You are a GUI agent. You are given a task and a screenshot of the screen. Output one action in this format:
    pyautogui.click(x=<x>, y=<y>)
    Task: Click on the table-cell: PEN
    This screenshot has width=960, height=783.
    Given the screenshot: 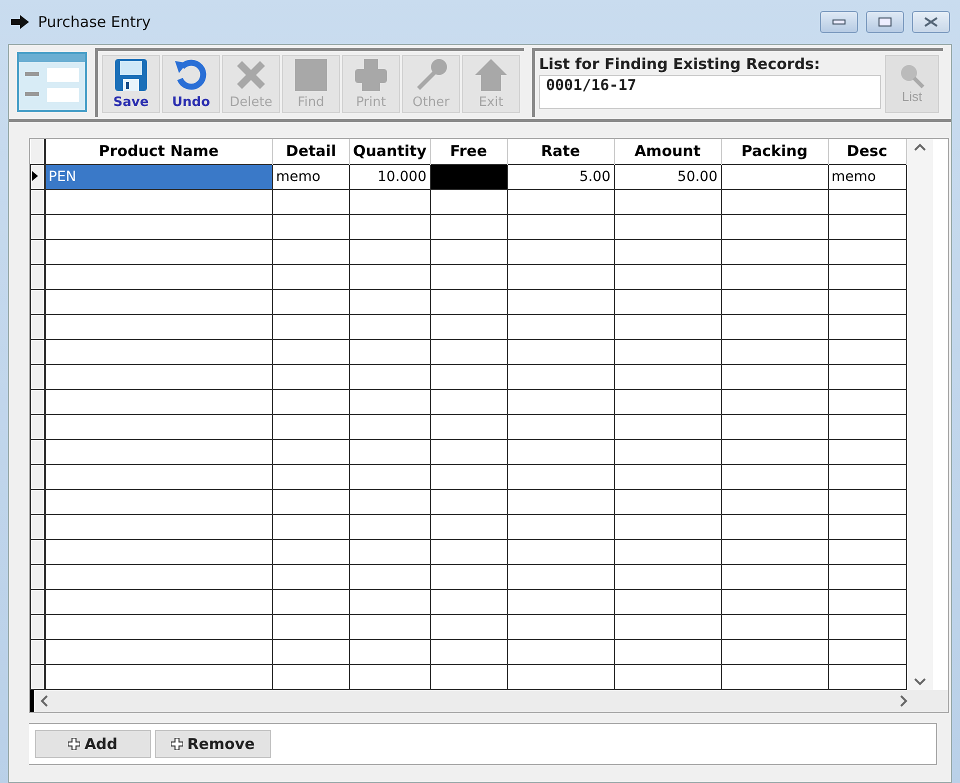 What is the action you would take?
    pyautogui.click(x=158, y=176)
    